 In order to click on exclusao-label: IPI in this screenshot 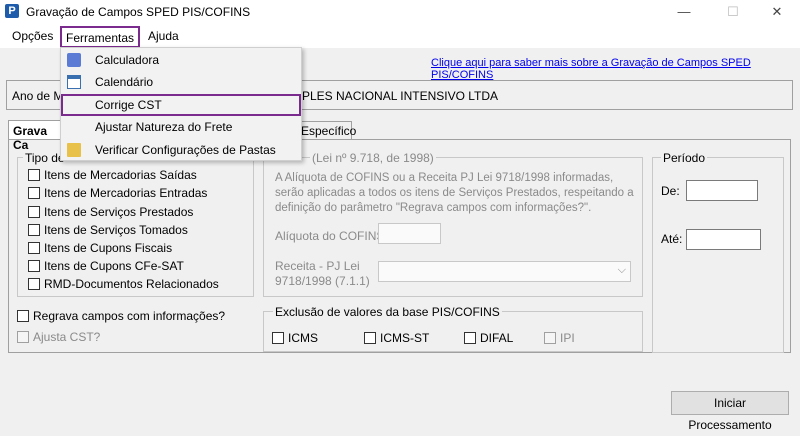, I will do `click(567, 338)`.